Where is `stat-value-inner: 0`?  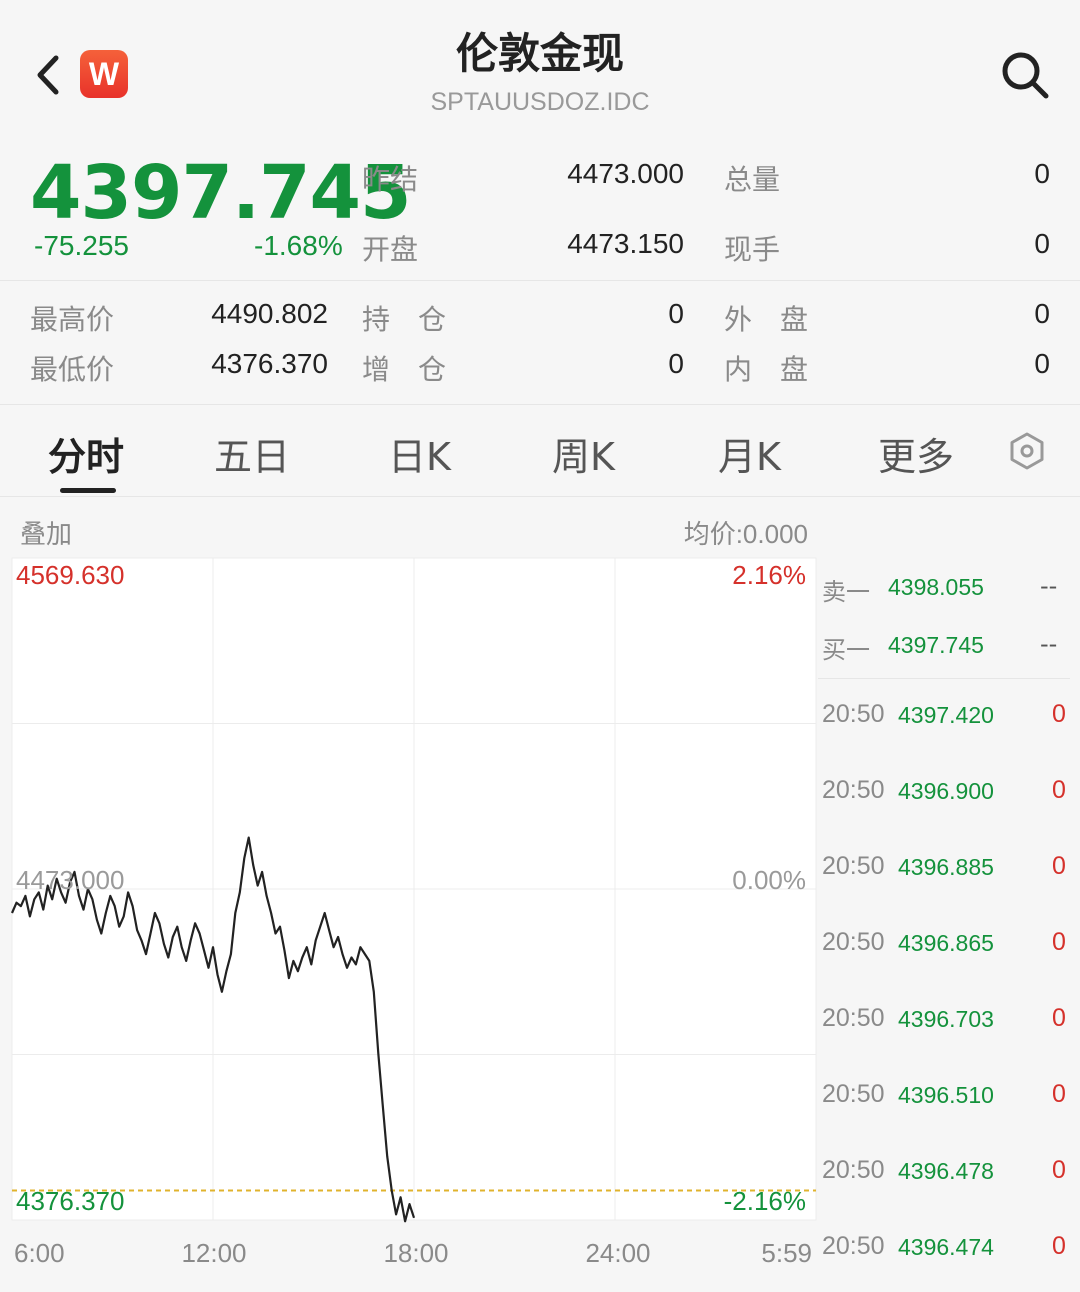
stat-value-inner: 0 is located at coordinates (1042, 363).